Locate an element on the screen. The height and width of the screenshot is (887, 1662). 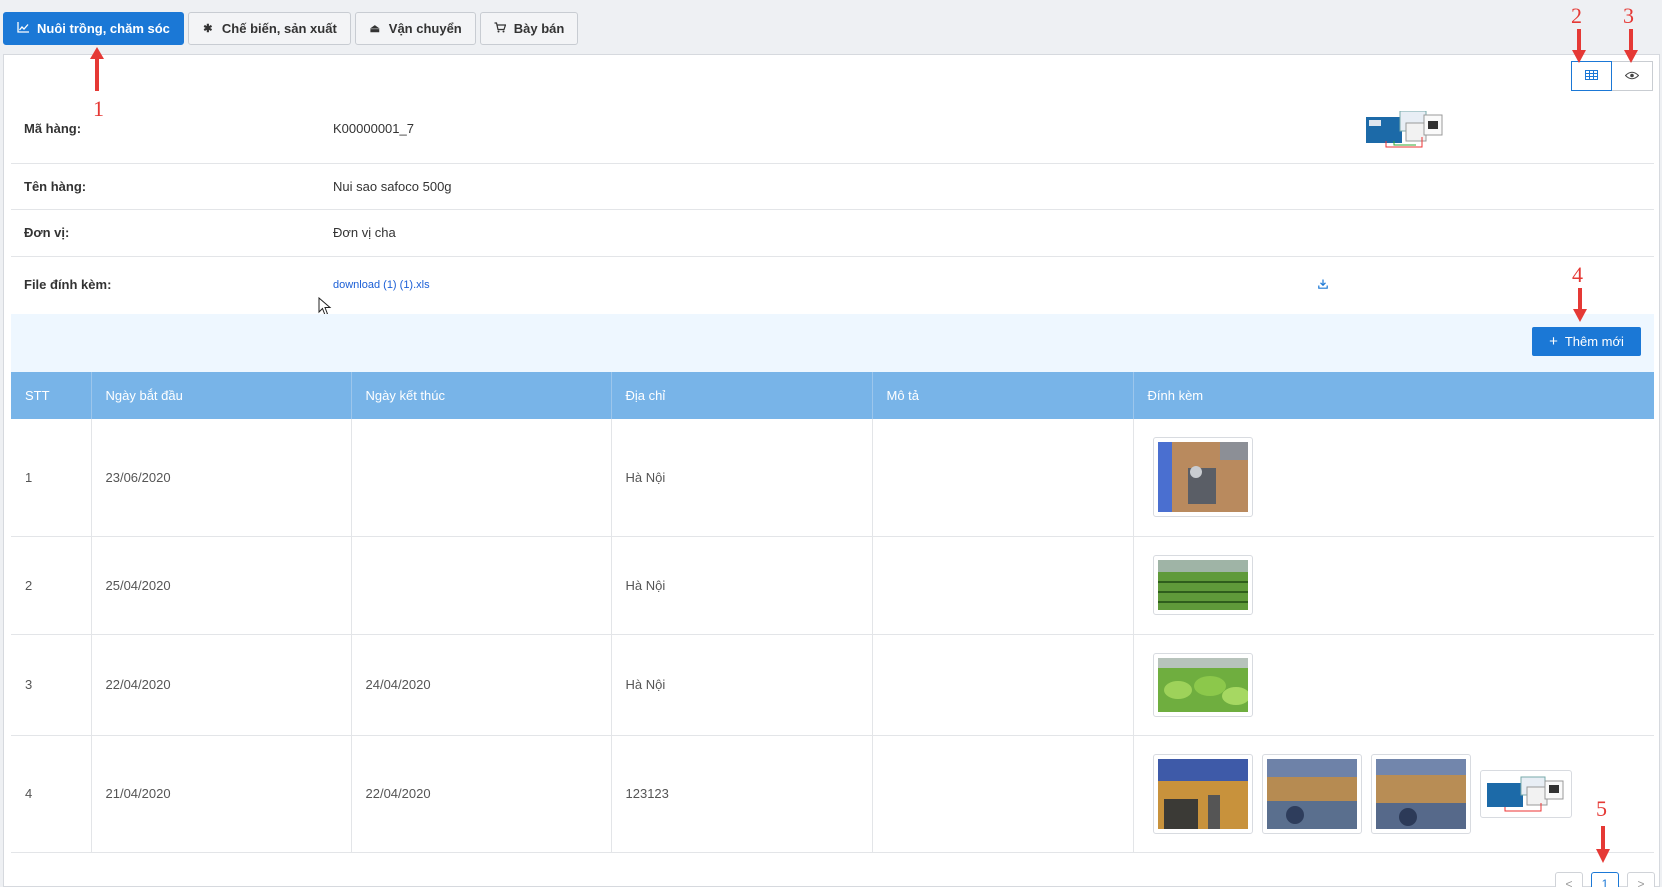
cell-stt: 4 is located at coordinates (51, 794).